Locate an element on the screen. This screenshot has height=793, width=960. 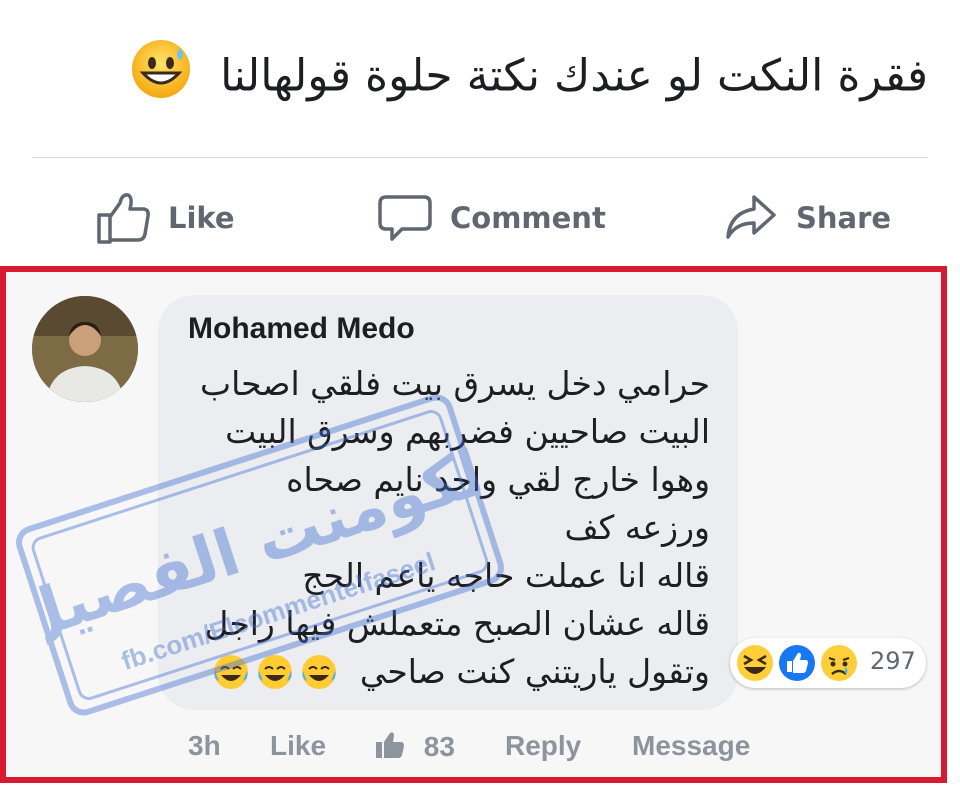
comment-line: قاله انا عملت حاجه ياعم الحج is located at coordinates (506, 575).